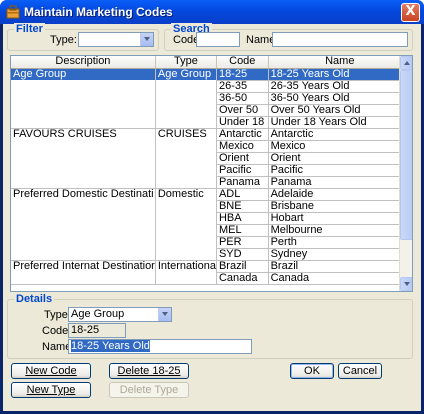 The image size is (424, 414). What do you see at coordinates (242, 98) in the screenshot?
I see `cell-code: 36-50` at bounding box center [242, 98].